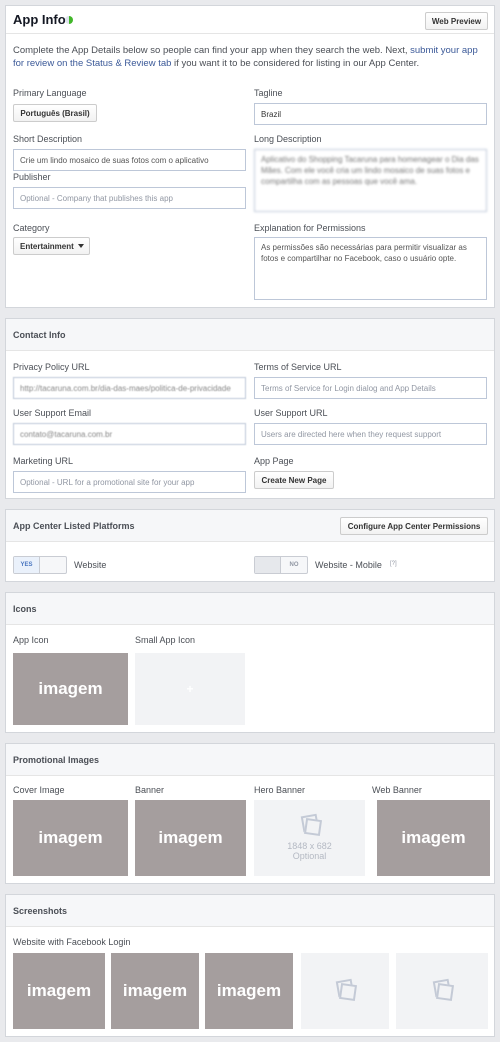 The image size is (500, 1042). What do you see at coordinates (31, 228) in the screenshot?
I see `category-label: Category` at bounding box center [31, 228].